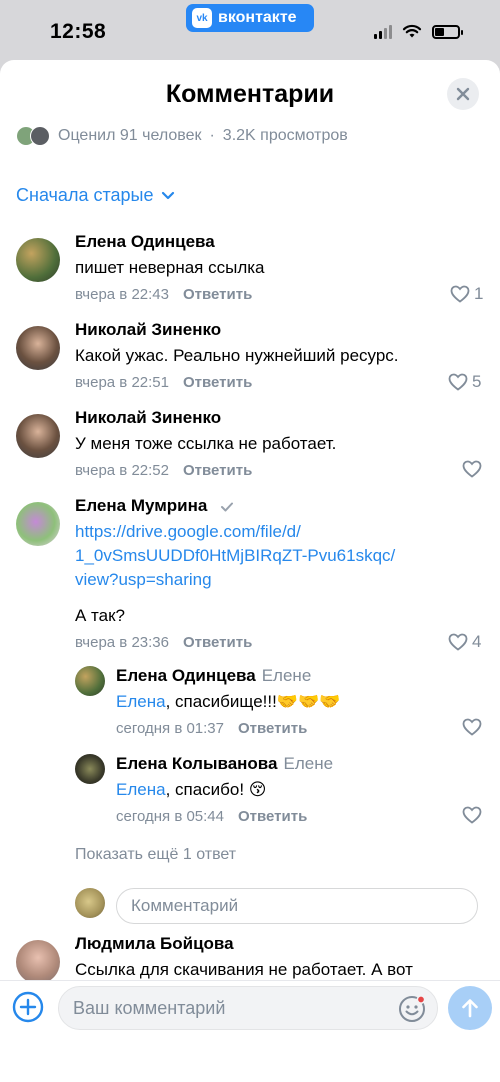  I want to click on comment-text: пишет неверная ссылка, so click(170, 267).